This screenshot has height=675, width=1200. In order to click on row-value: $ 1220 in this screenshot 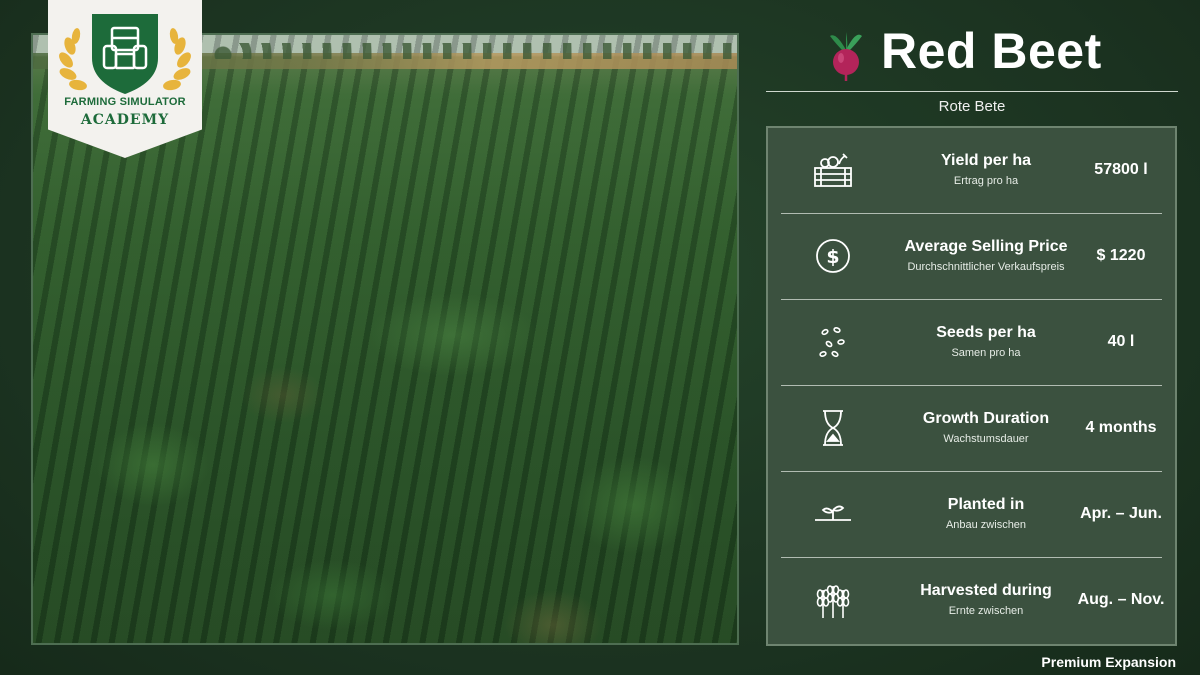, I will do `click(1121, 255)`.